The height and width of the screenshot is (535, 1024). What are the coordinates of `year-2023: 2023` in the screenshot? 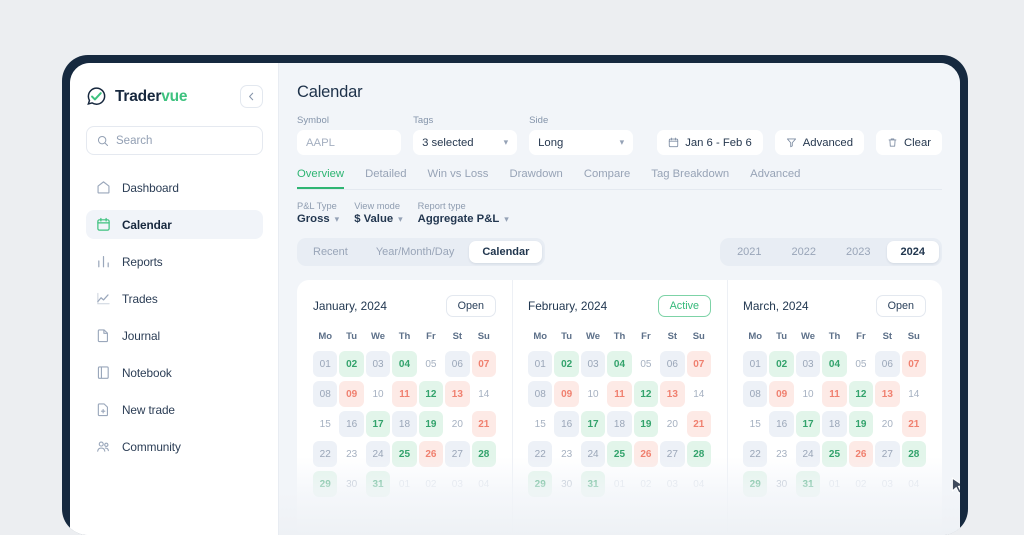 It's located at (858, 252).